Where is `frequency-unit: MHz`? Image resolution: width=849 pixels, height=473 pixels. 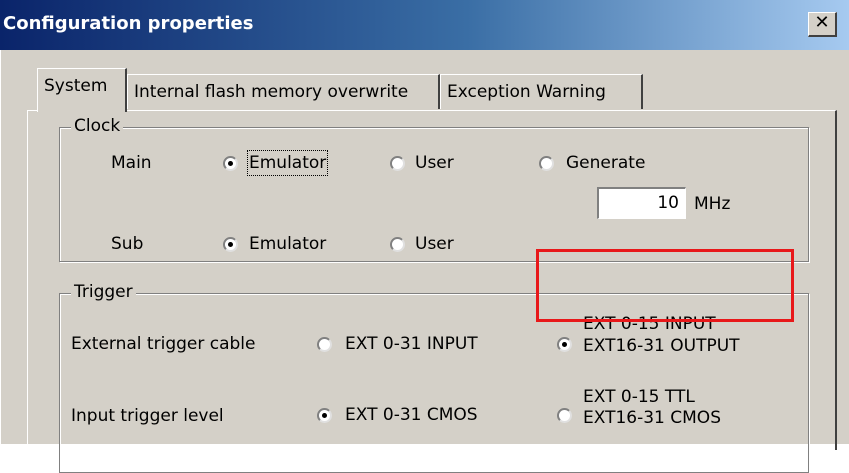 frequency-unit: MHz is located at coordinates (712, 204).